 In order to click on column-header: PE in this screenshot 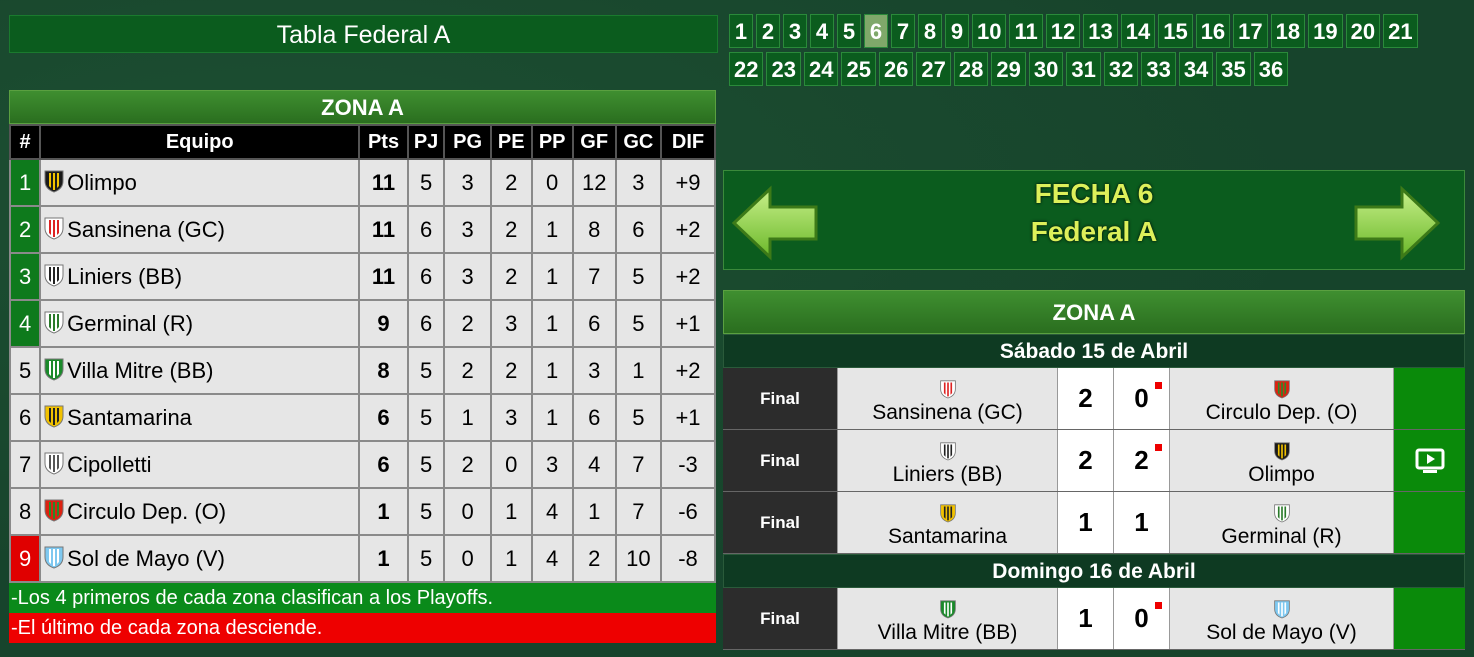, I will do `click(511, 142)`.